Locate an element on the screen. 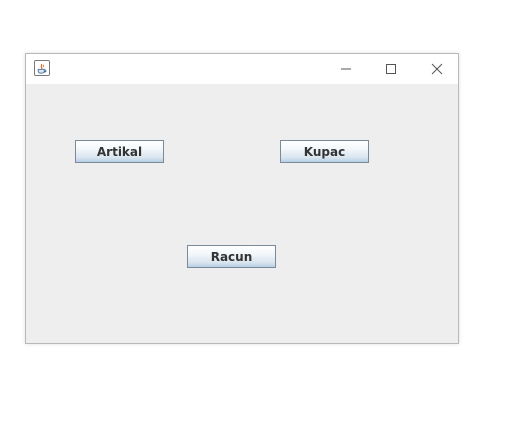  close-icon is located at coordinates (437, 69).